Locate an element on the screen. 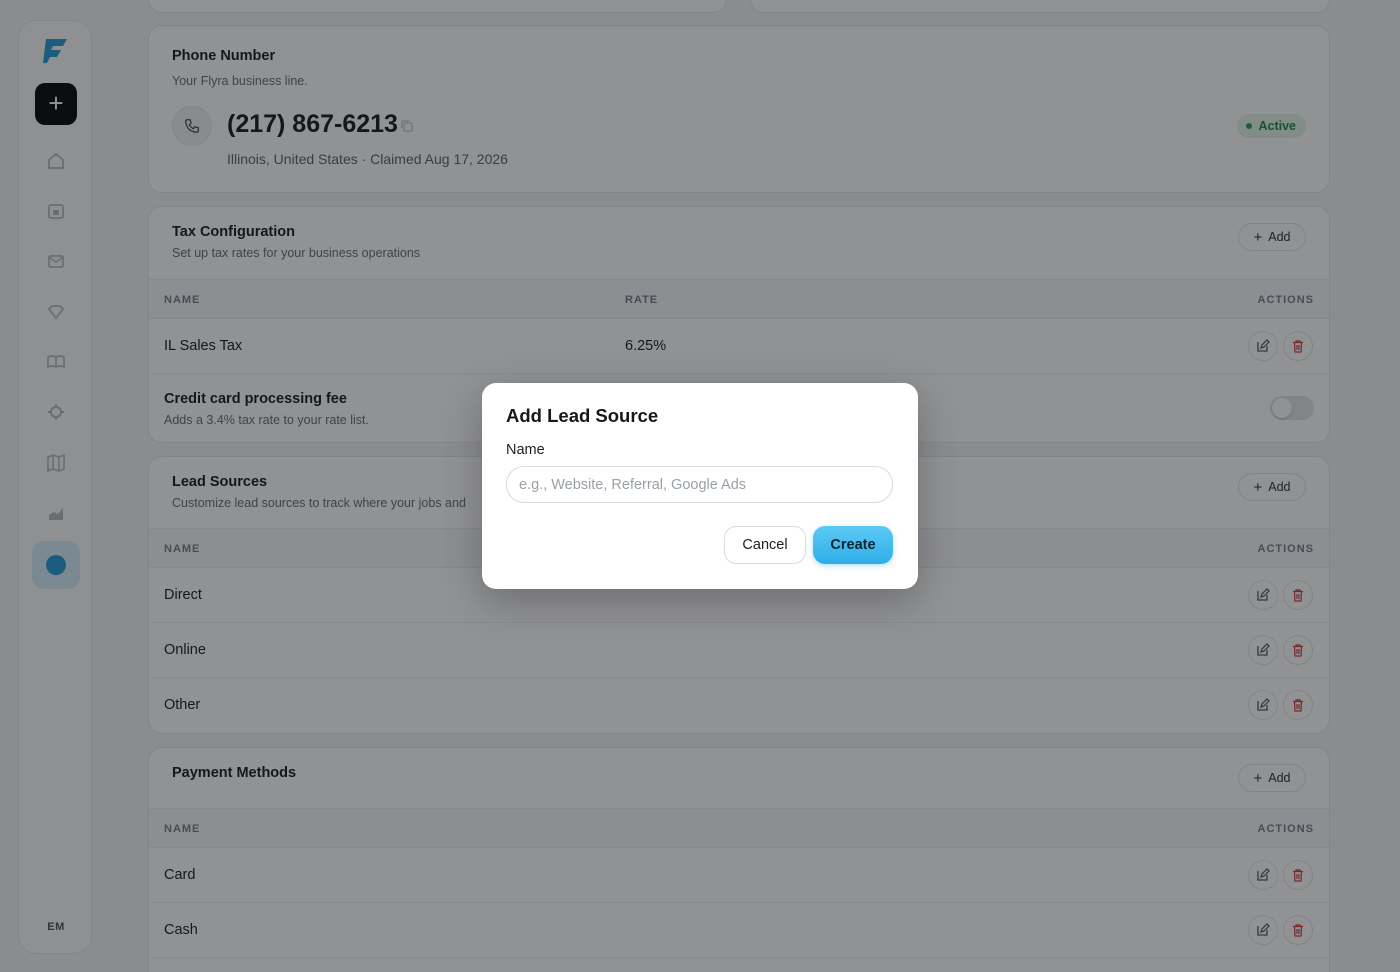 The height and width of the screenshot is (972, 1400). create-button: Create is located at coordinates (853, 545).